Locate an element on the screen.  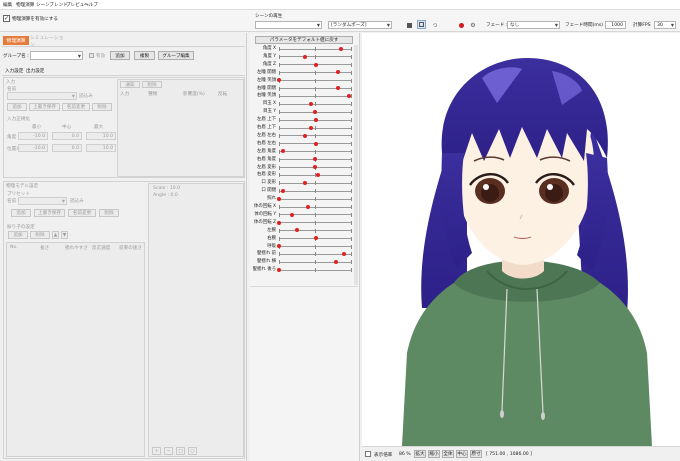
zoom-in-button: 拡大 is located at coordinates (420, 454).